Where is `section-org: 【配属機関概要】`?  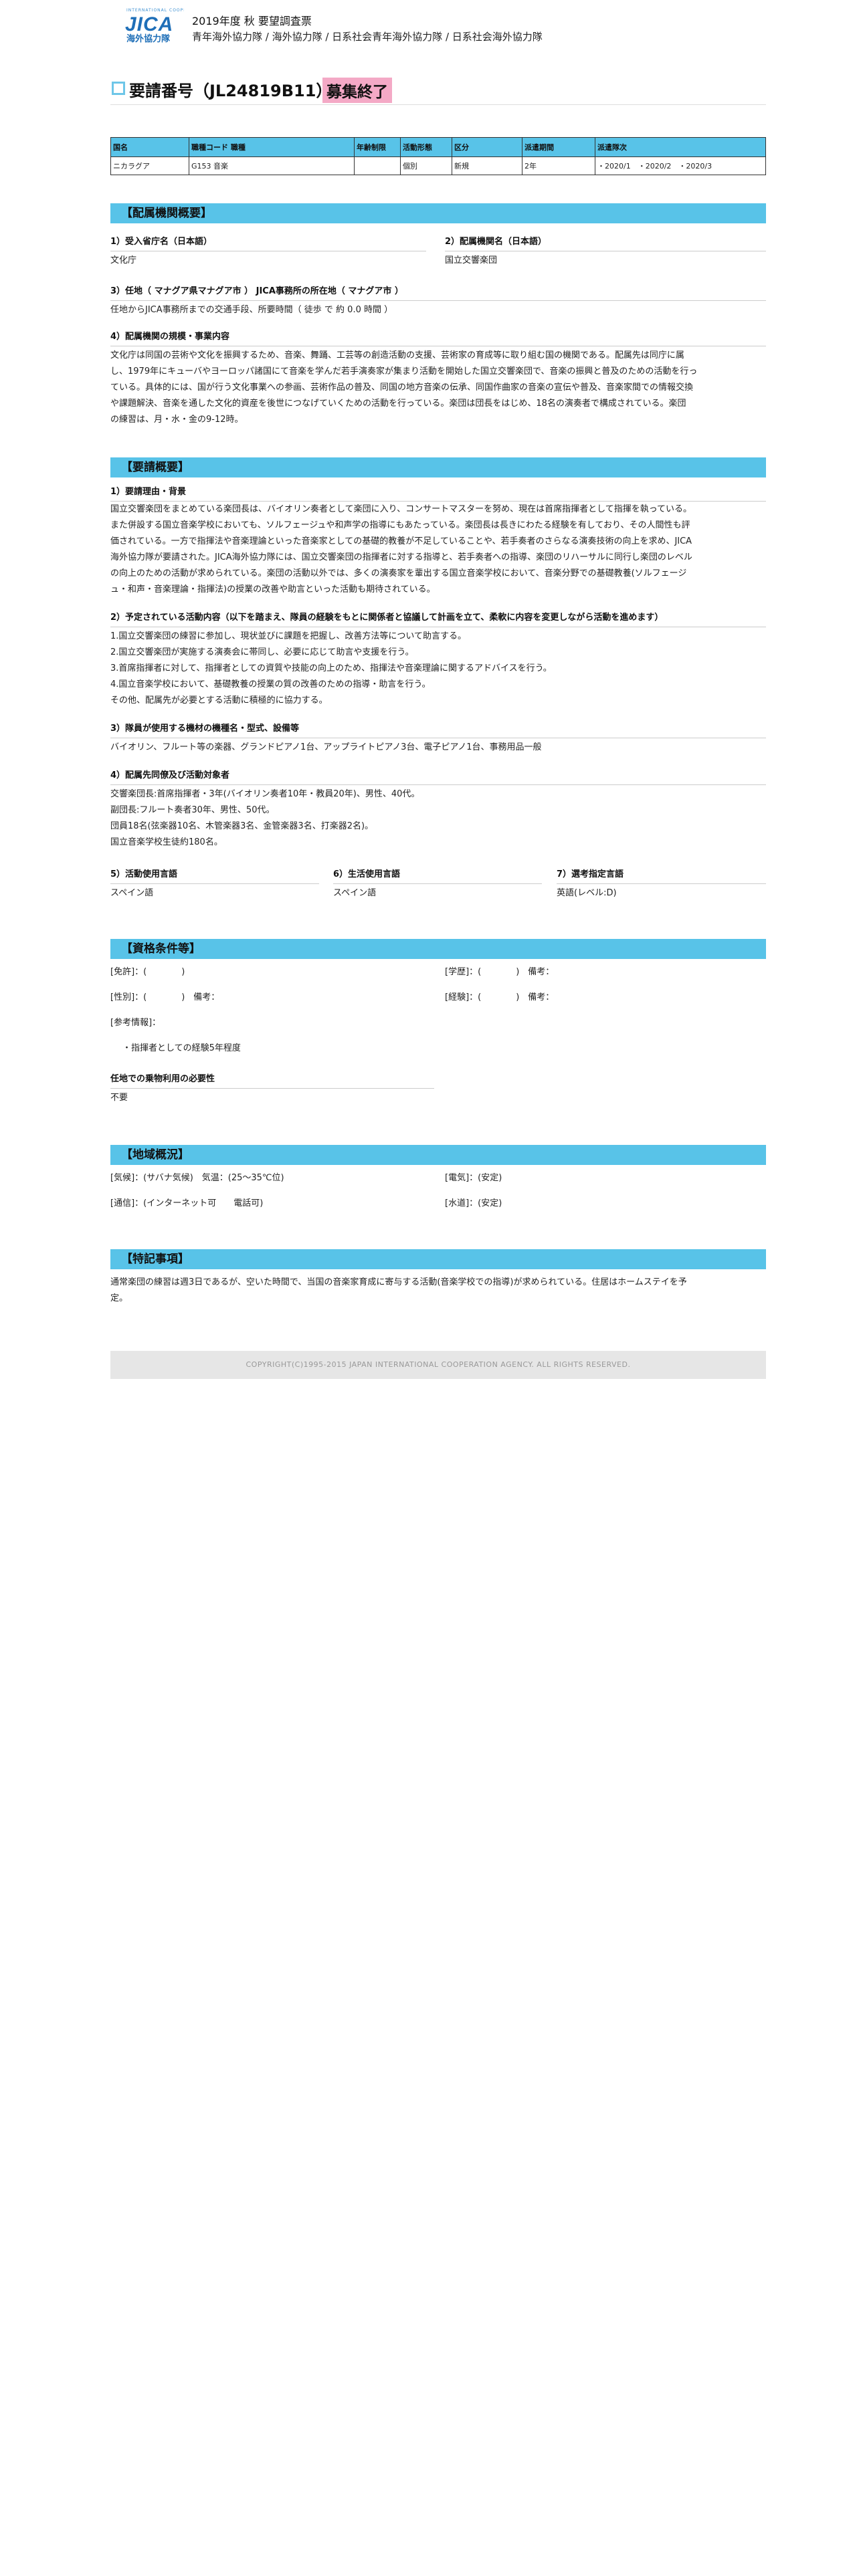
section-org: 【配属機関概要】 is located at coordinates (438, 213).